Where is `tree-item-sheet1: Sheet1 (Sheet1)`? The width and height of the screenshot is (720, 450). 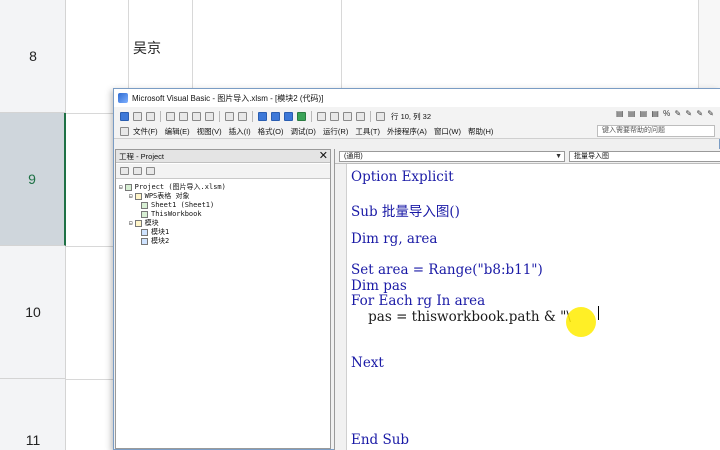
tree-item-sheet1: Sheet1 (Sheet1) is located at coordinates (183, 205).